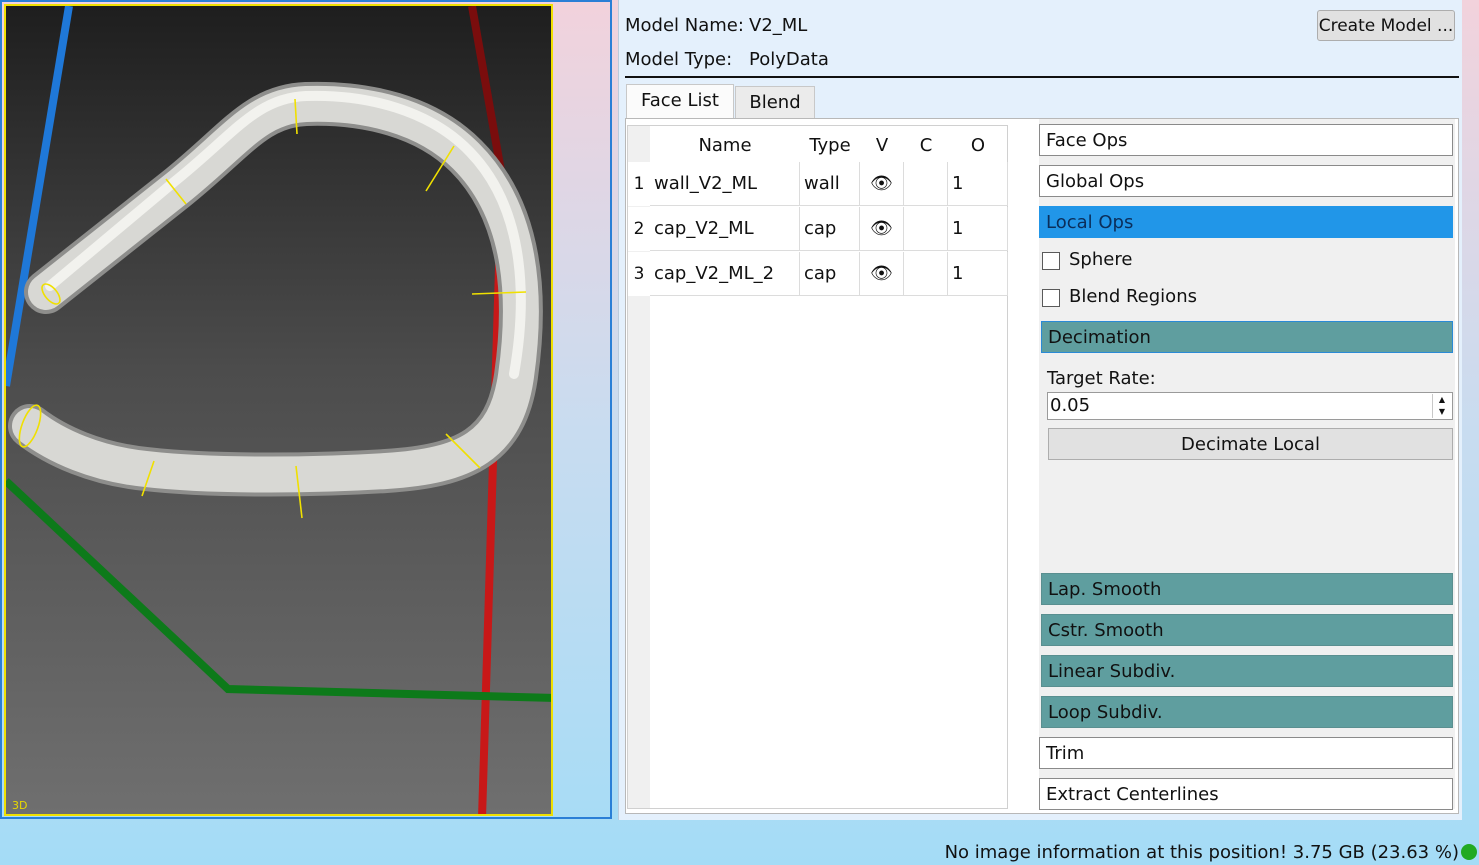  Describe the element at coordinates (1247, 630) in the screenshot. I see `cstr-smooth-section: Cstr. Smooth` at that location.